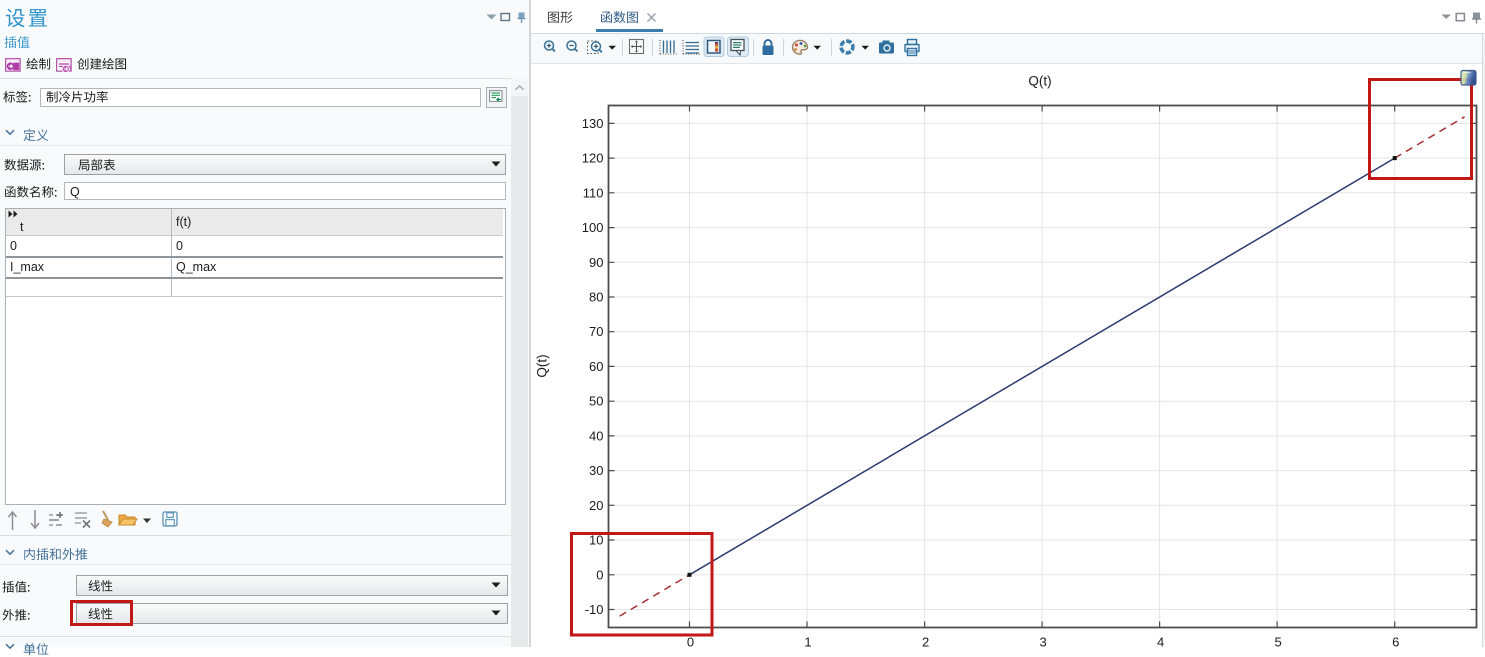  What do you see at coordinates (593, 158) in the screenshot?
I see `svg-text: 120` at bounding box center [593, 158].